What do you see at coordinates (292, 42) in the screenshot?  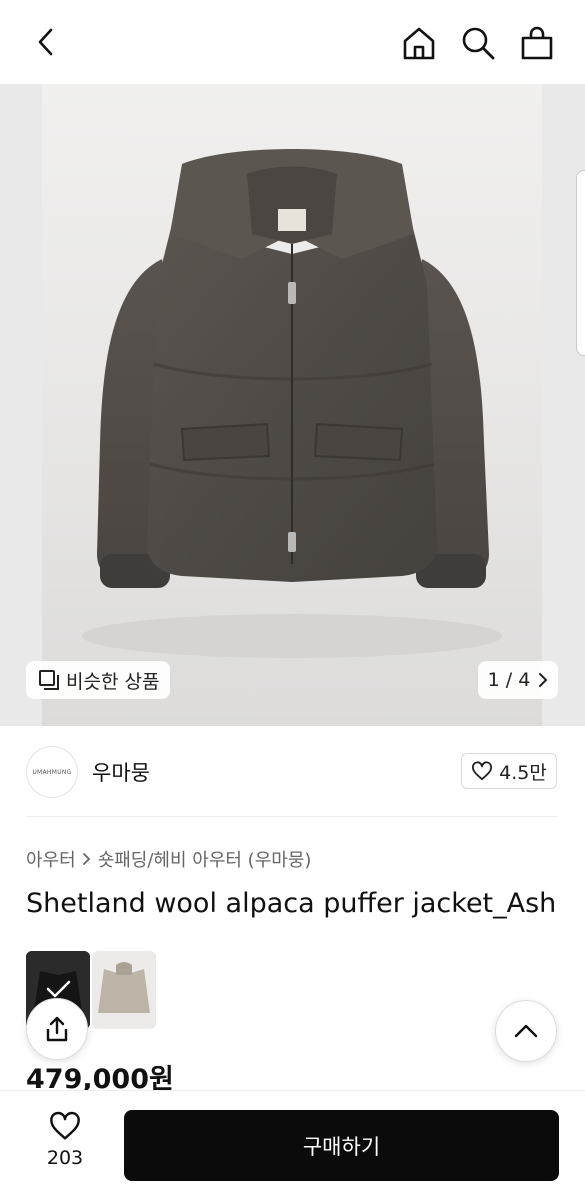 I see `top-bar` at bounding box center [292, 42].